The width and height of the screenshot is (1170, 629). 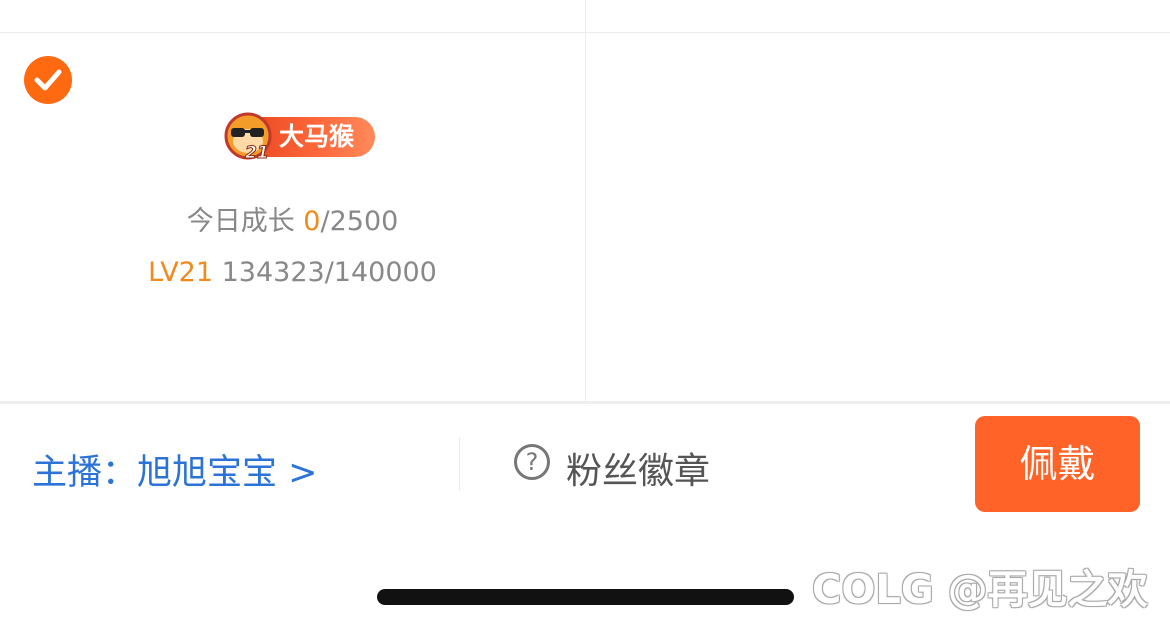 What do you see at coordinates (459, 464) in the screenshot?
I see `bar-divider` at bounding box center [459, 464].